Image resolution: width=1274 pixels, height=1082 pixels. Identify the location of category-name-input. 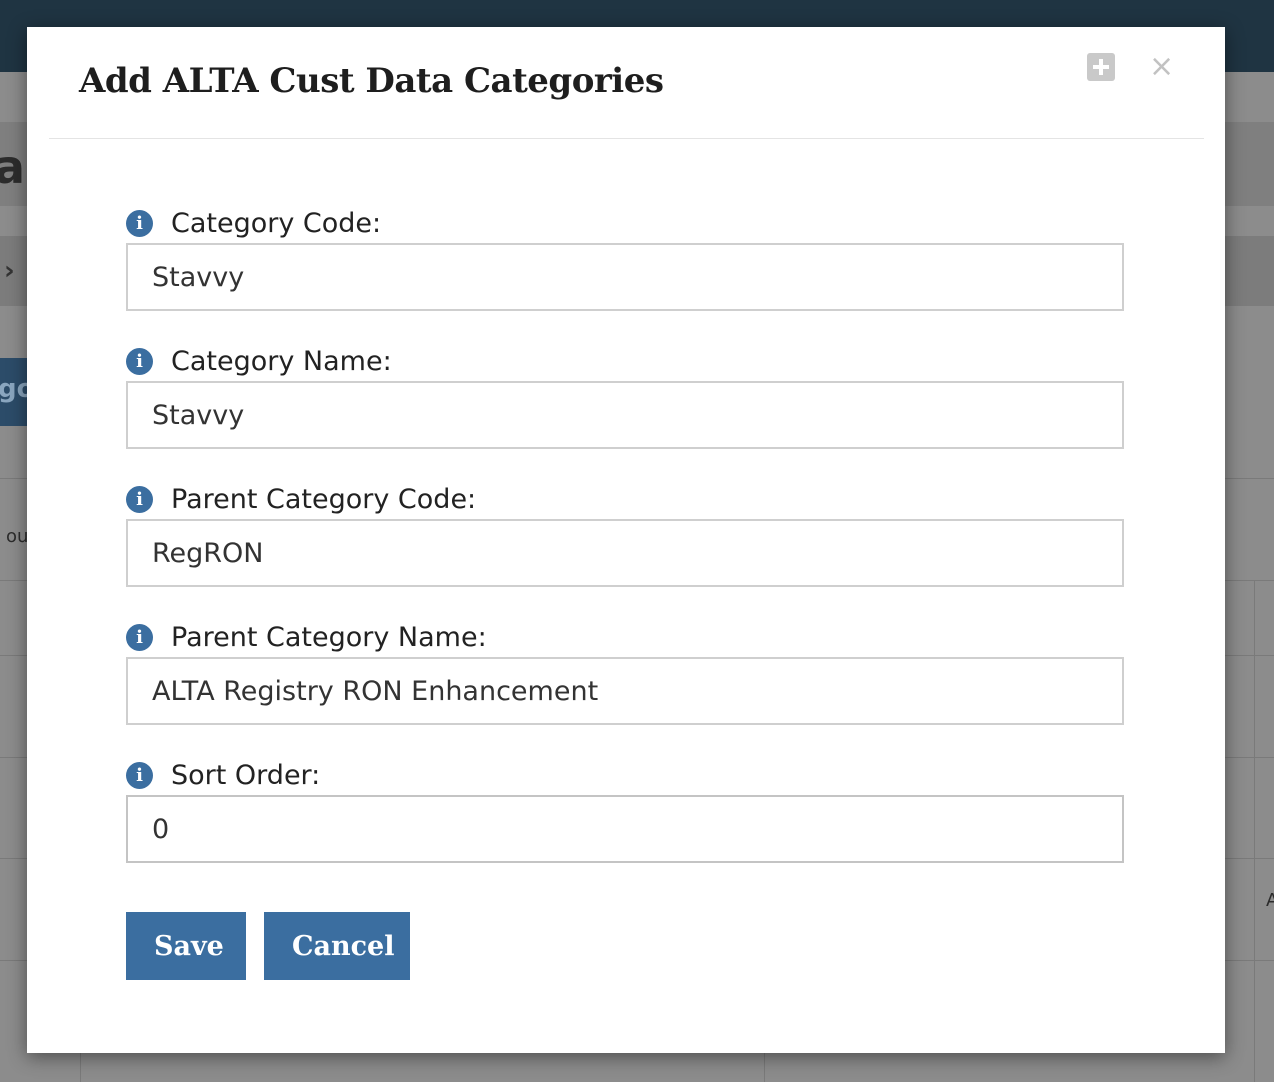
(625, 415).